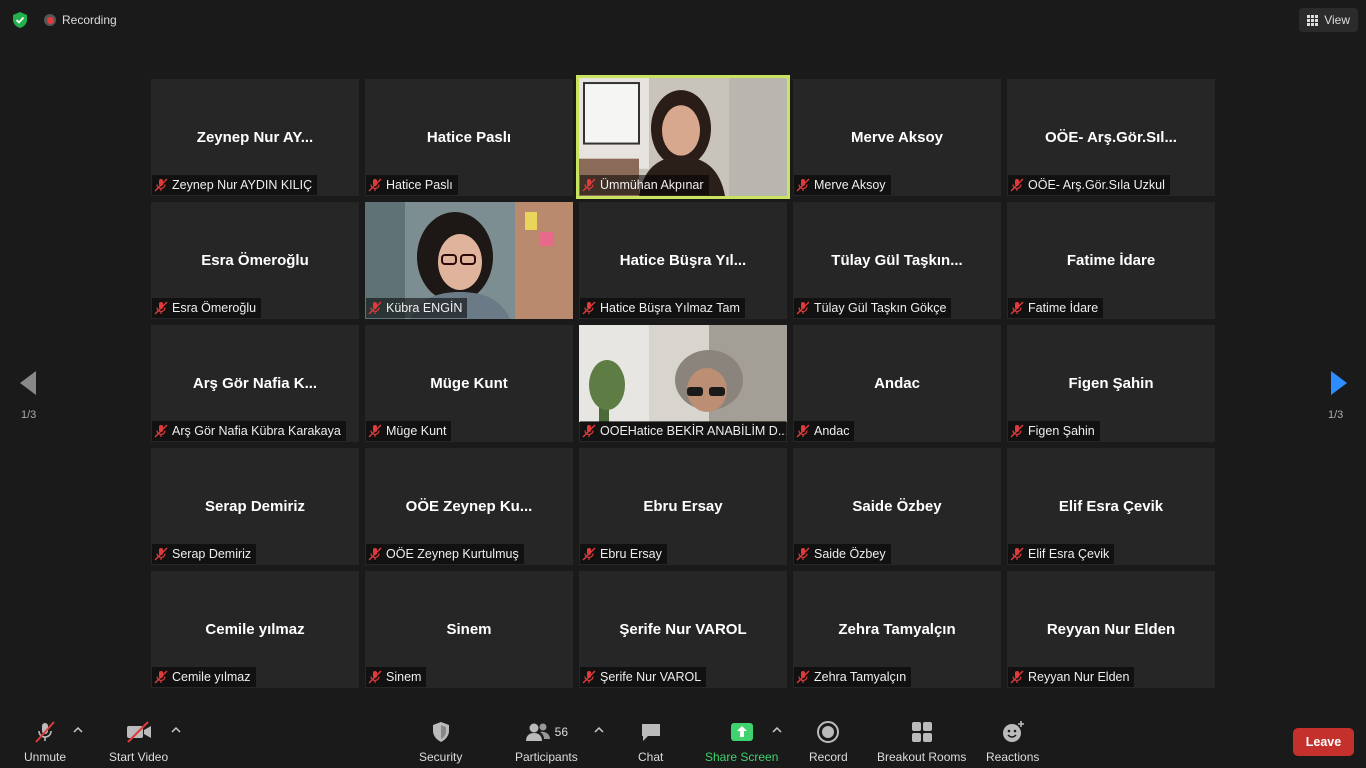  I want to click on participant-name: Fatime İdare, so click(1063, 308).